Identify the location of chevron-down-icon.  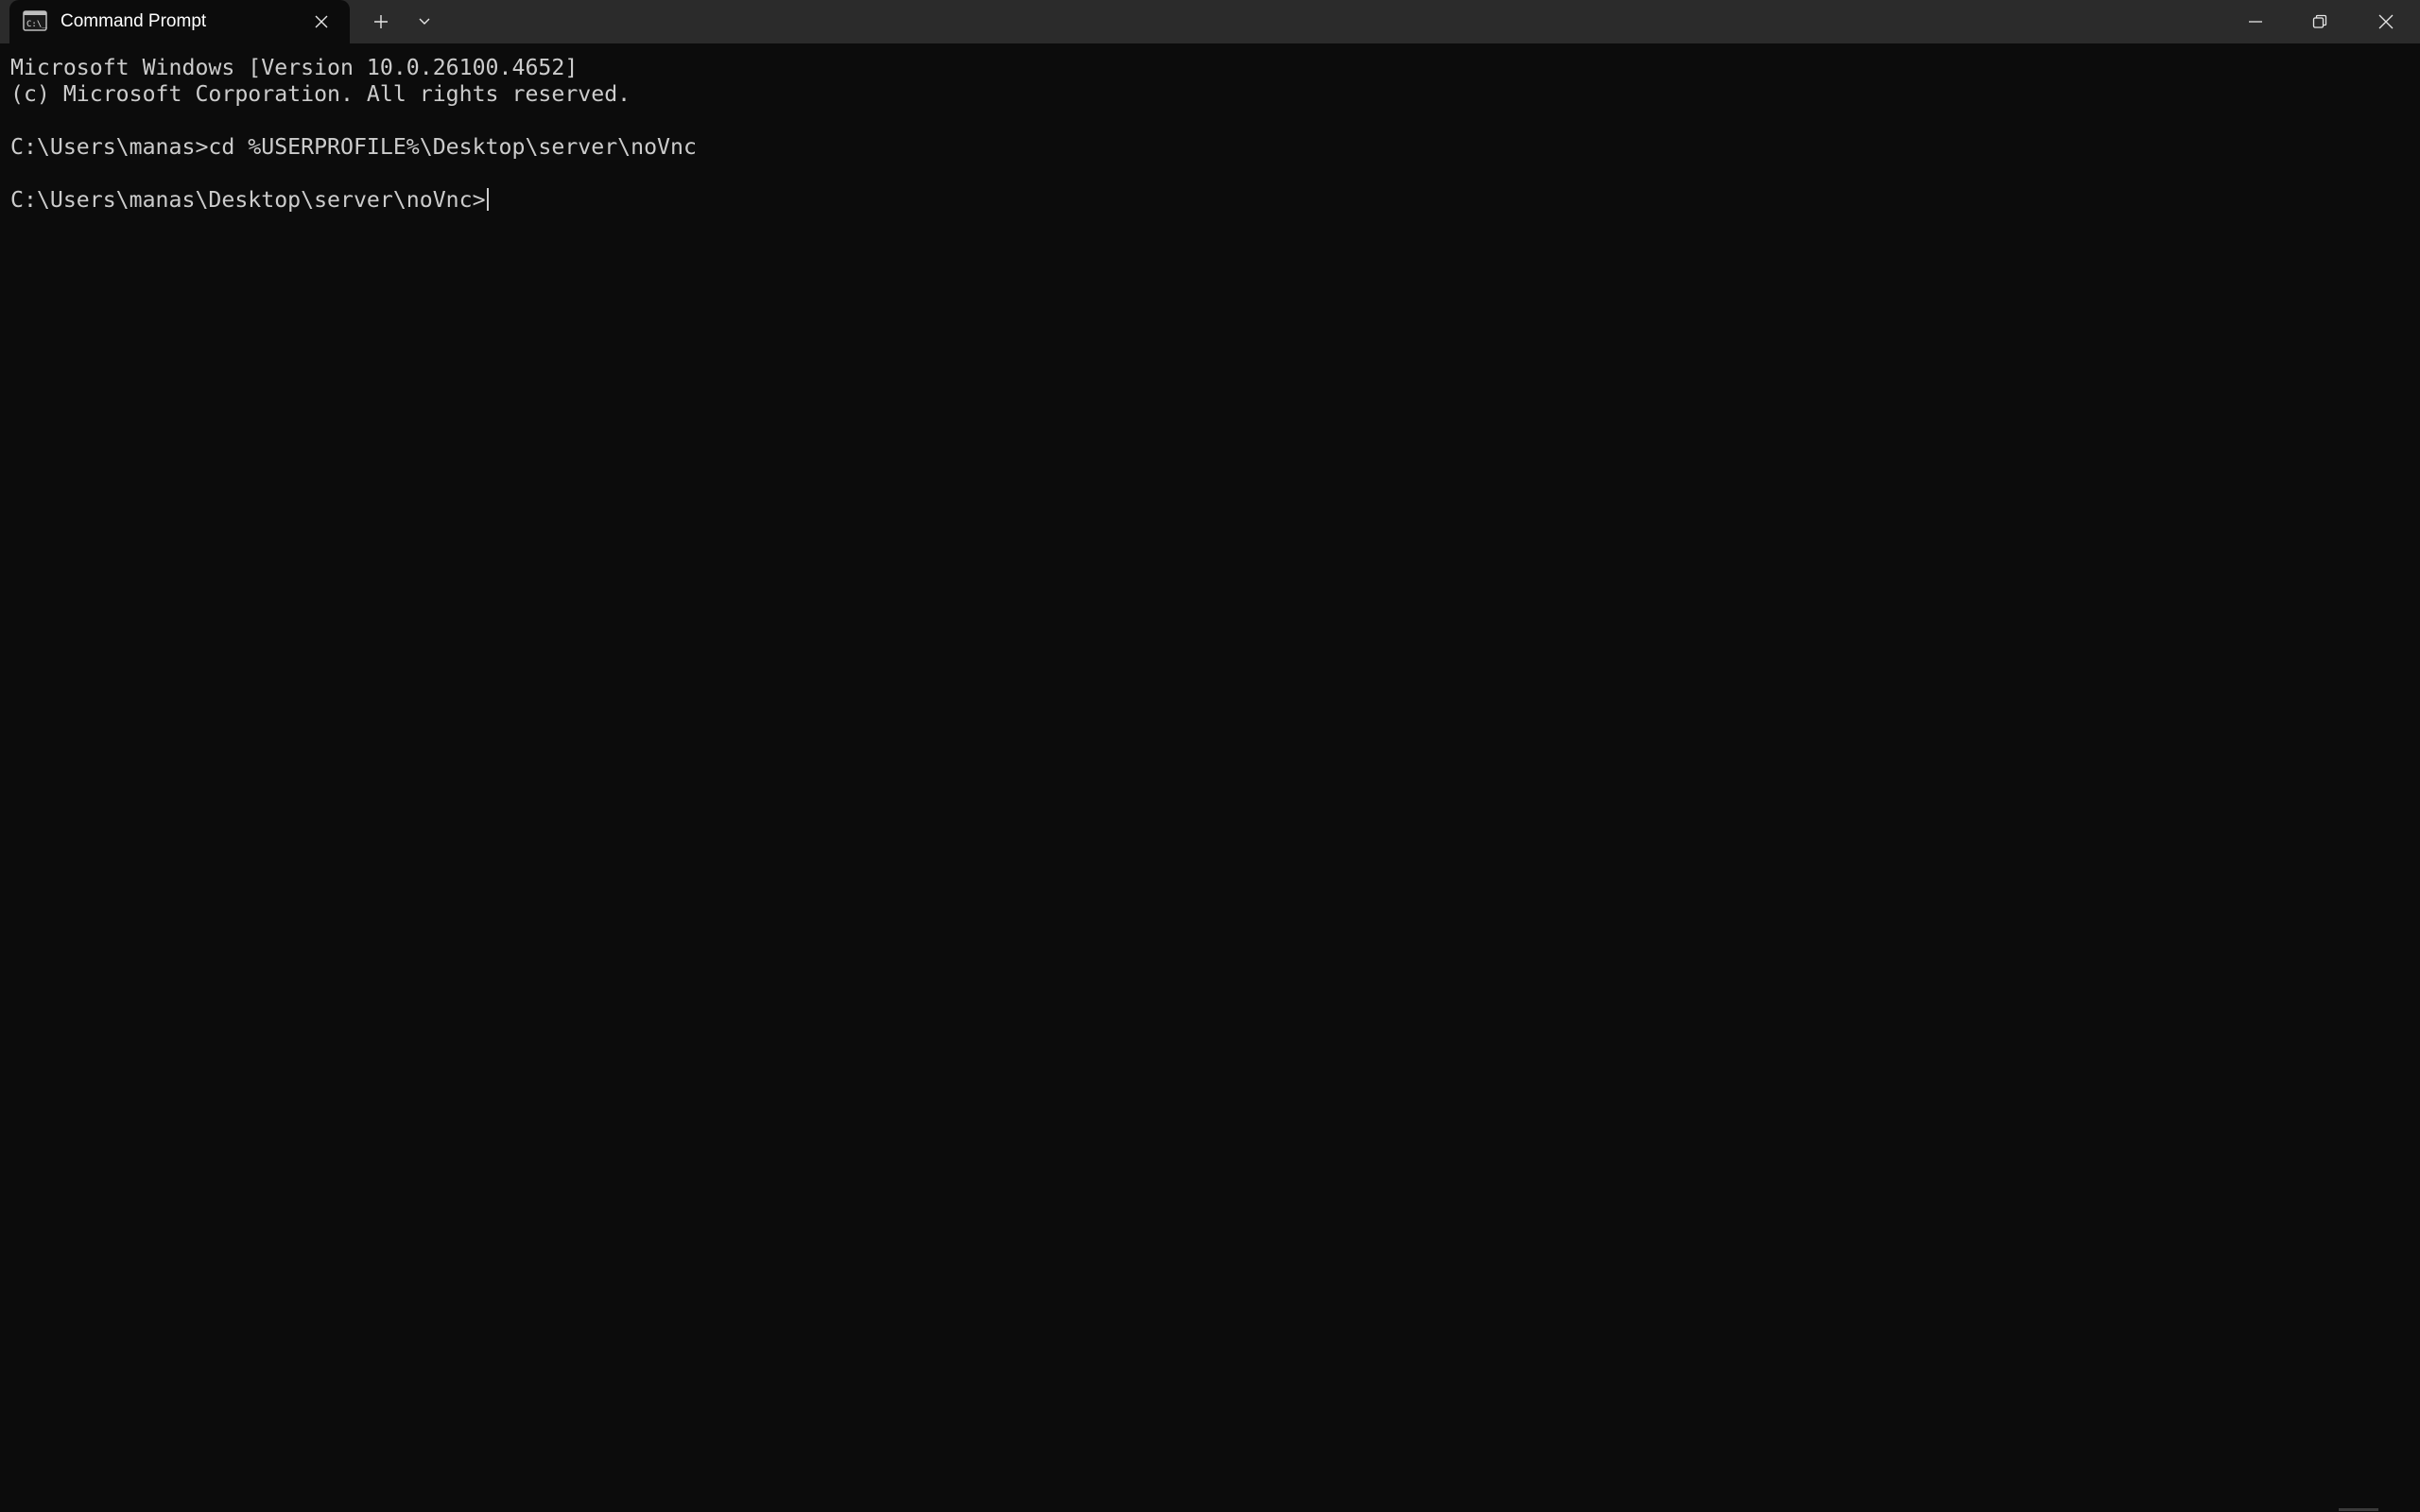
(424, 21).